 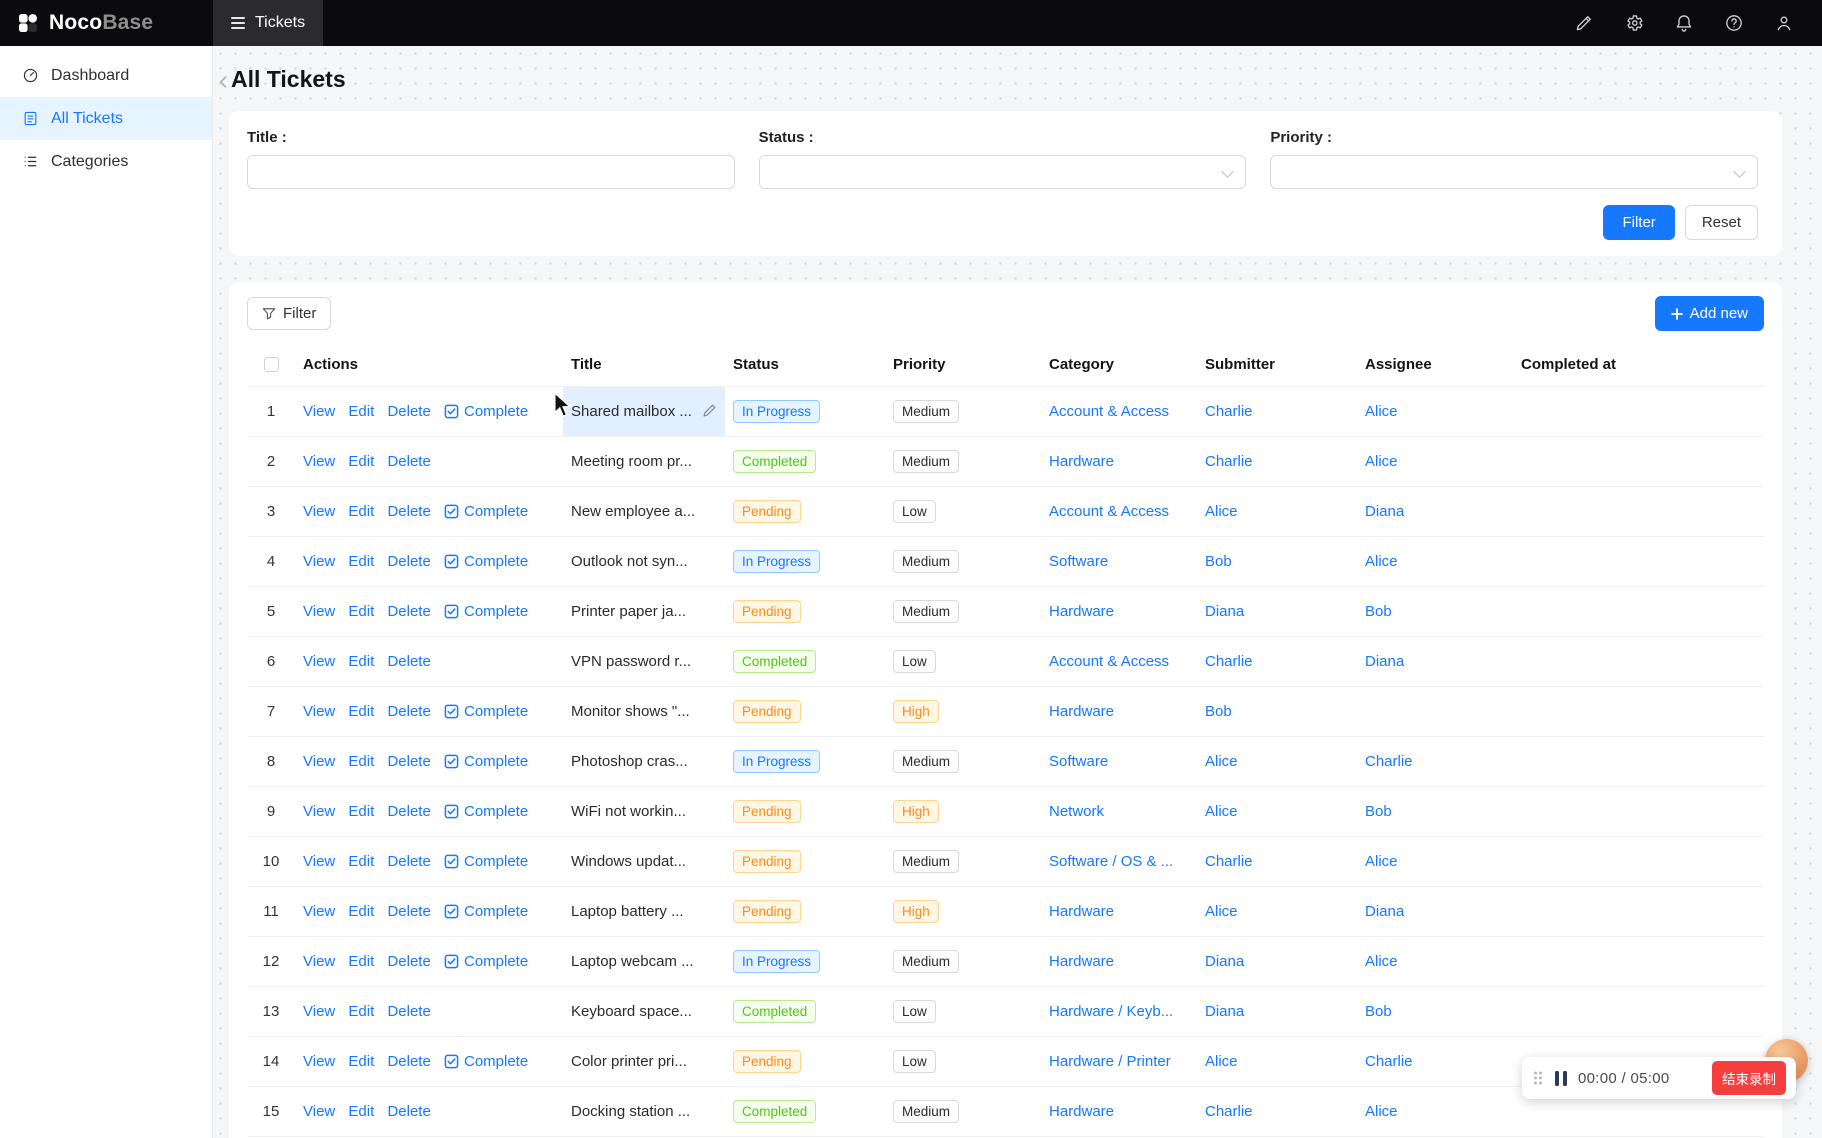 I want to click on select-all-checkbox, so click(x=271, y=364).